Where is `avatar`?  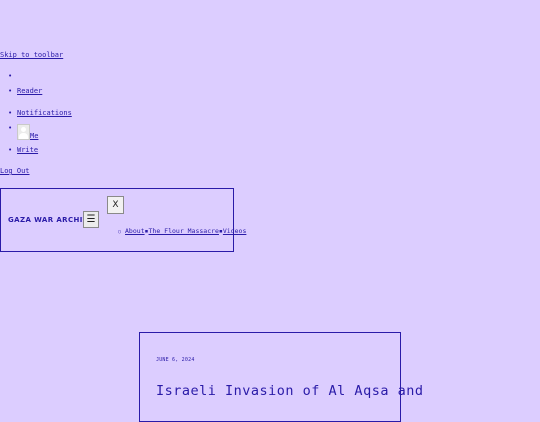
avatar is located at coordinates (23, 132).